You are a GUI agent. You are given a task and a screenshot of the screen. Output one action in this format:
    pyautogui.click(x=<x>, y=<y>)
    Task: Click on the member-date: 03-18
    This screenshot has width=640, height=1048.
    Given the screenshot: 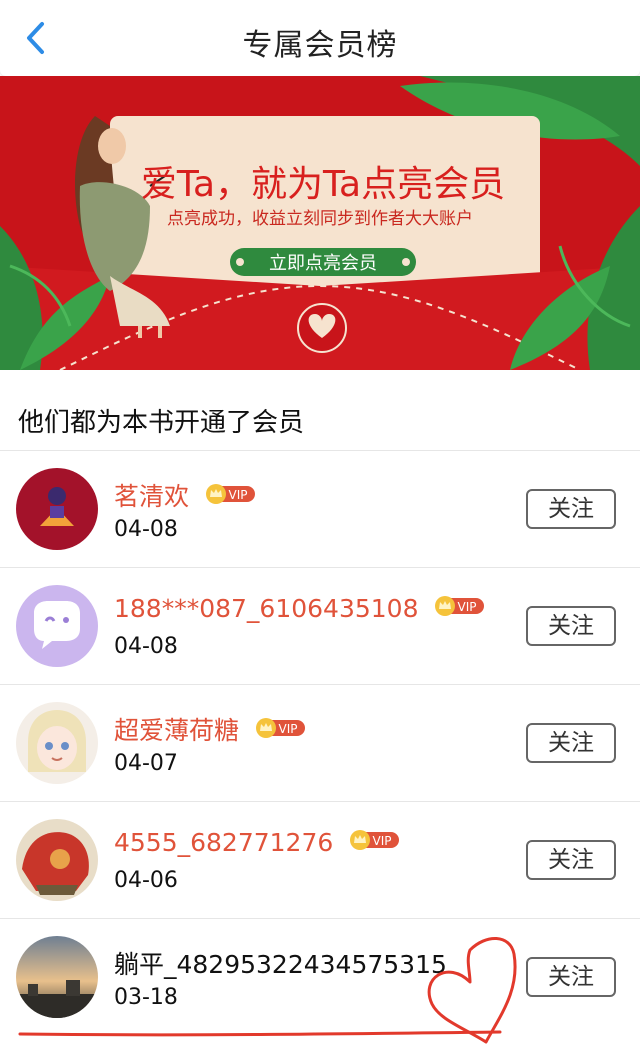 What is the action you would take?
    pyautogui.click(x=146, y=997)
    